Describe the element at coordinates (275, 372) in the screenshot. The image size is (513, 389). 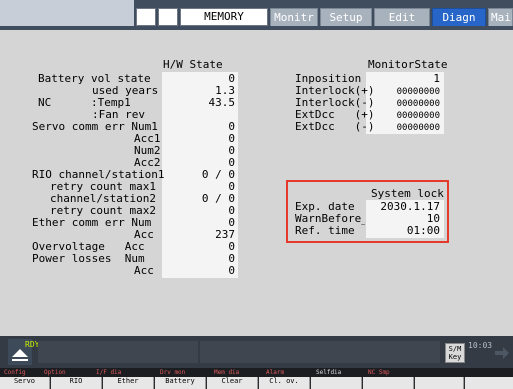
I see `fn-label-alarm: Alarm` at that location.